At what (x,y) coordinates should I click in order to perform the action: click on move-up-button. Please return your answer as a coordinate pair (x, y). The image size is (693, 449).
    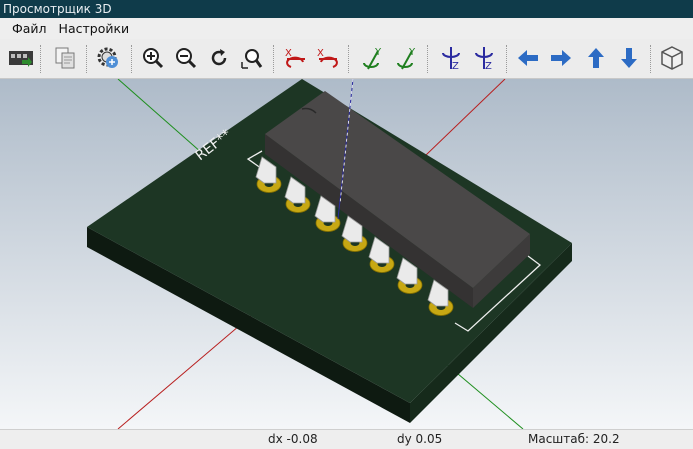
    Looking at the image, I should click on (596, 58).